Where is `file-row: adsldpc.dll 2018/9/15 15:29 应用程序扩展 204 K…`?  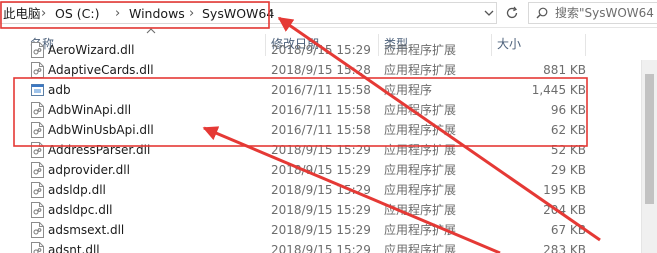
file-row: adsldpc.dll 2018/9/15 15:29 应用程序扩展 204 K… is located at coordinates (300, 210).